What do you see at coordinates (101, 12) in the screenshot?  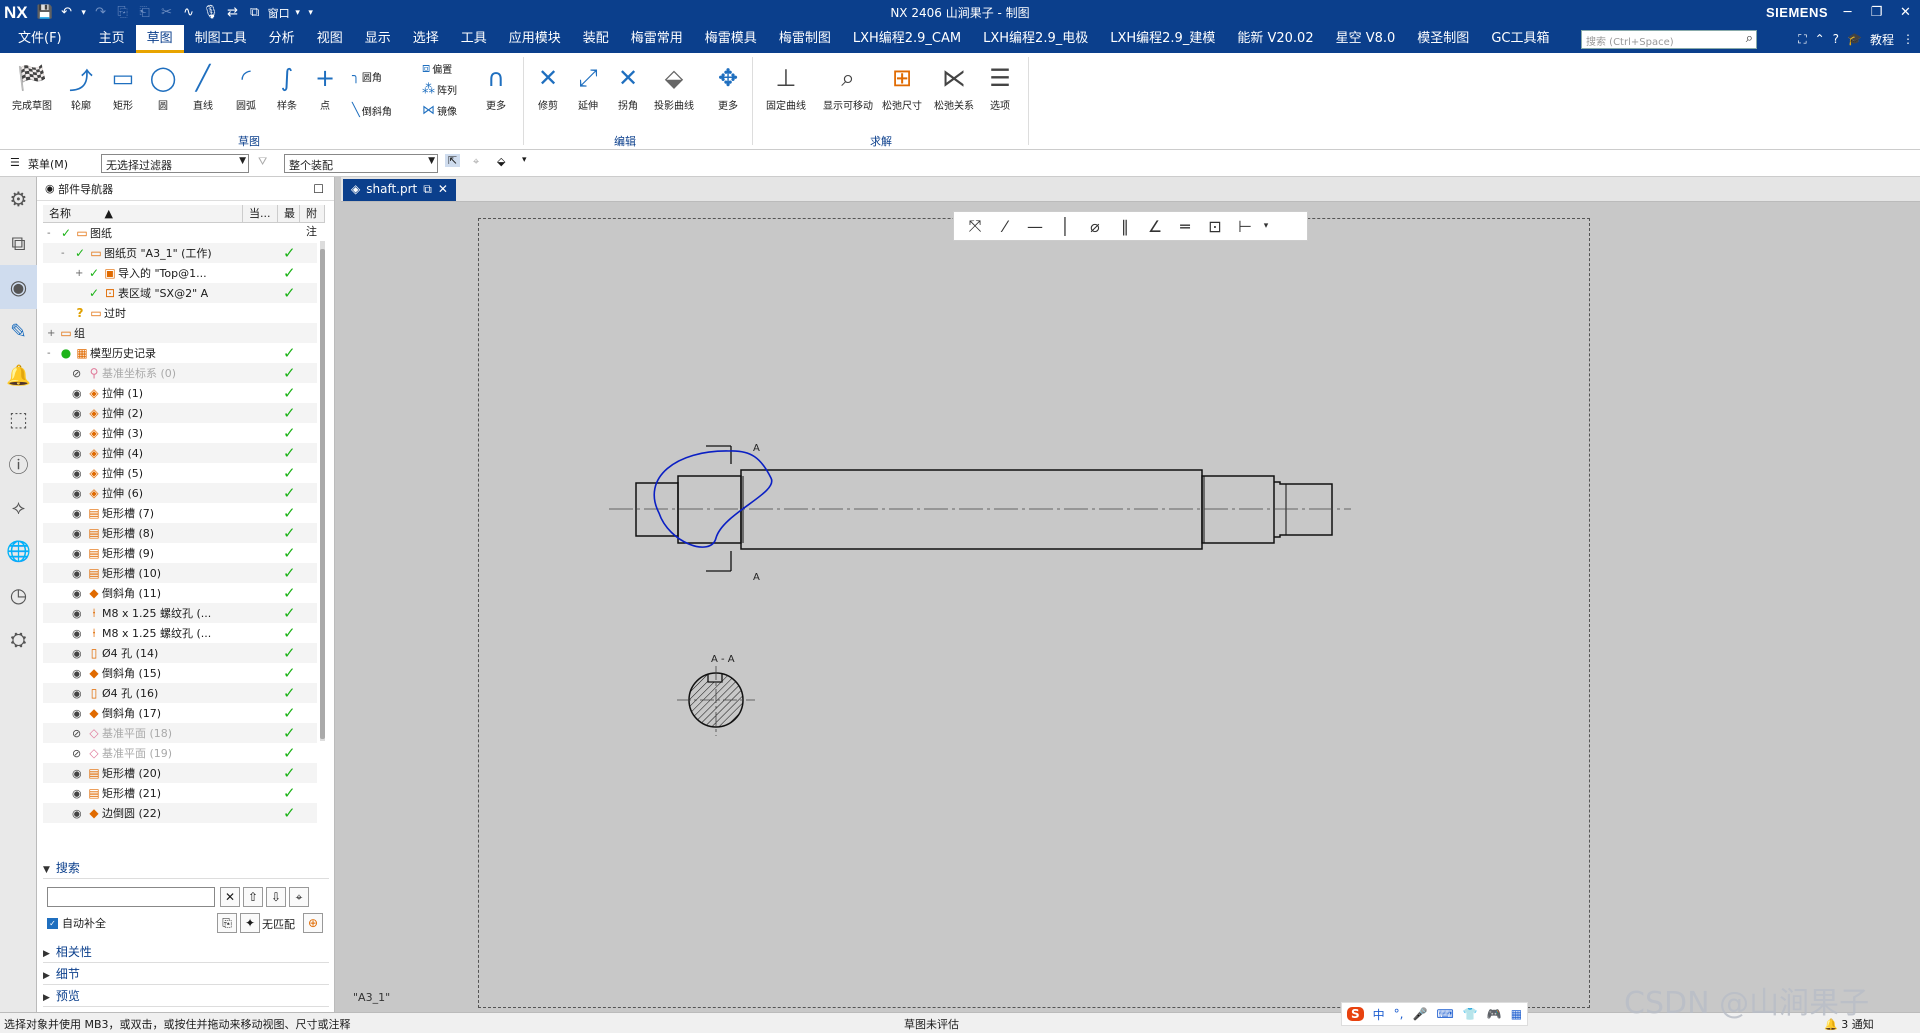 I see `redo-icon: ↷` at bounding box center [101, 12].